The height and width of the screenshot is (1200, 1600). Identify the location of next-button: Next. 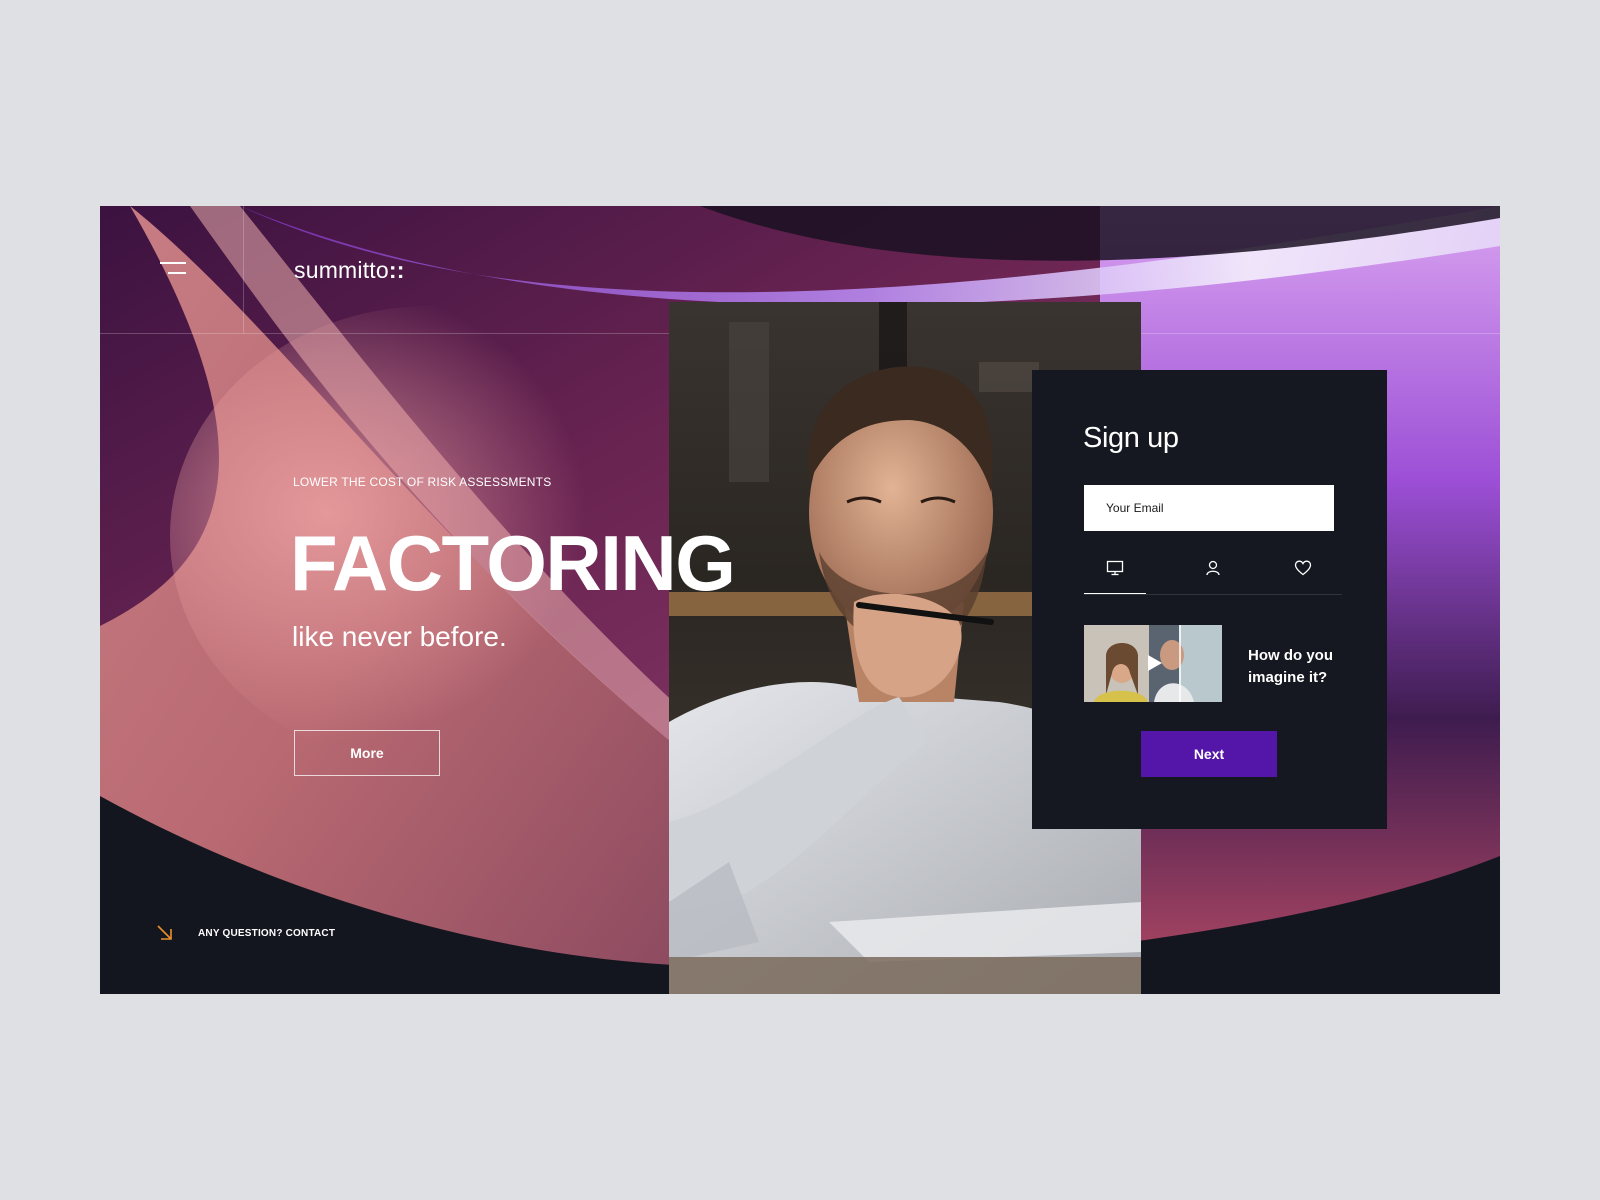
(1209, 754).